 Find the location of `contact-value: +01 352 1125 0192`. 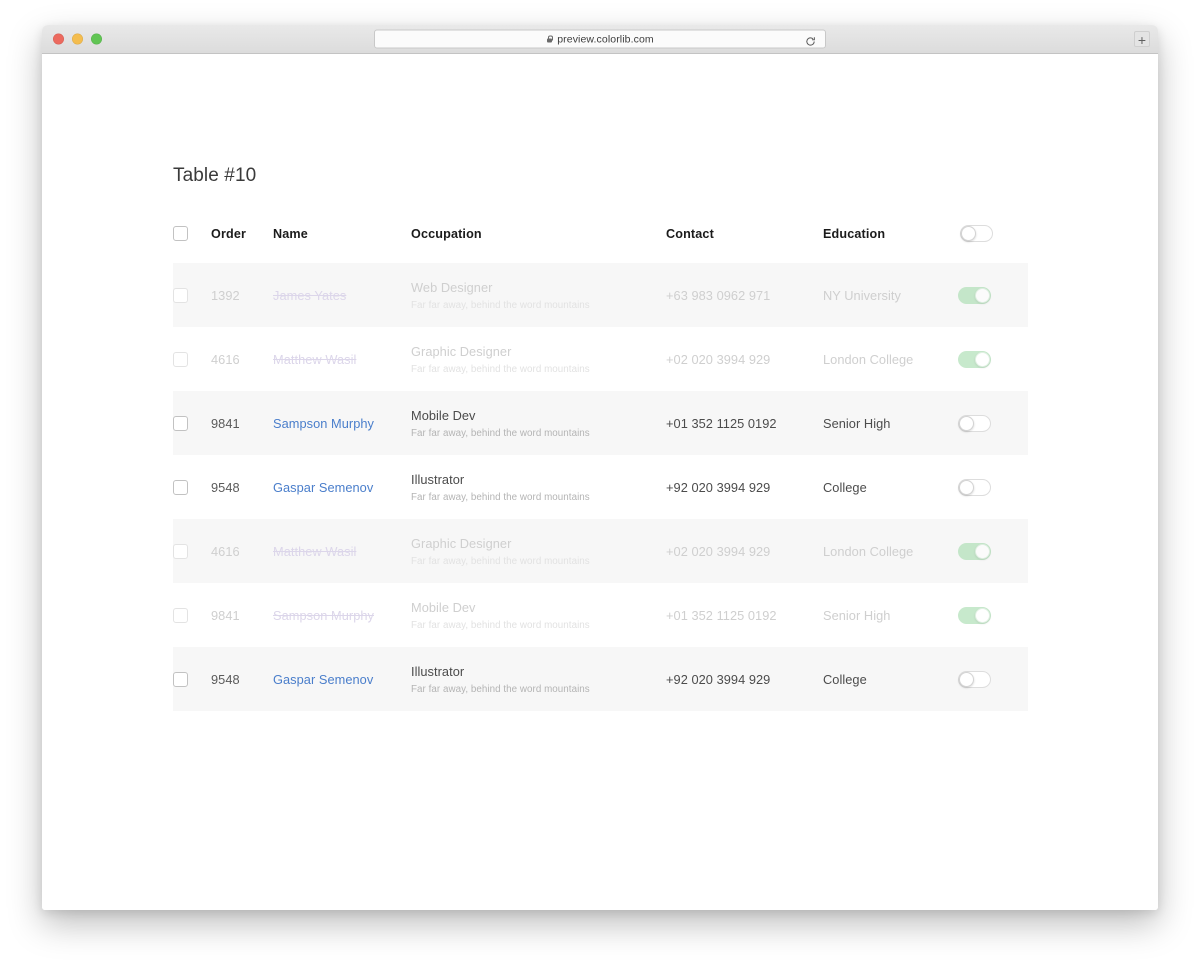

contact-value: +01 352 1125 0192 is located at coordinates (721, 615).